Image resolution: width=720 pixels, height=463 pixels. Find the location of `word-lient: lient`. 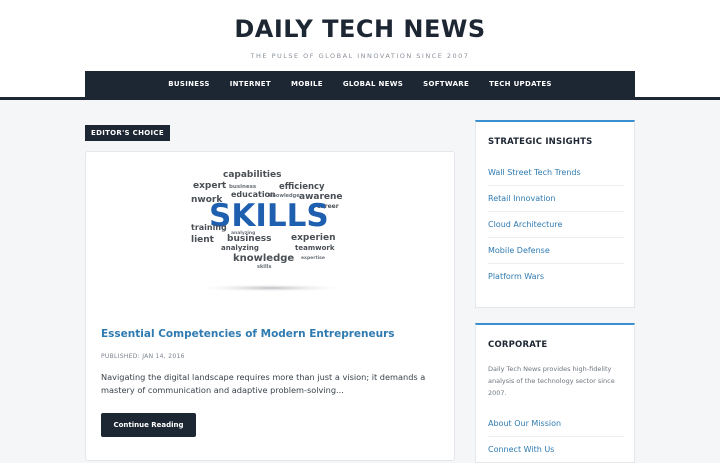

word-lient: lient is located at coordinates (203, 240).